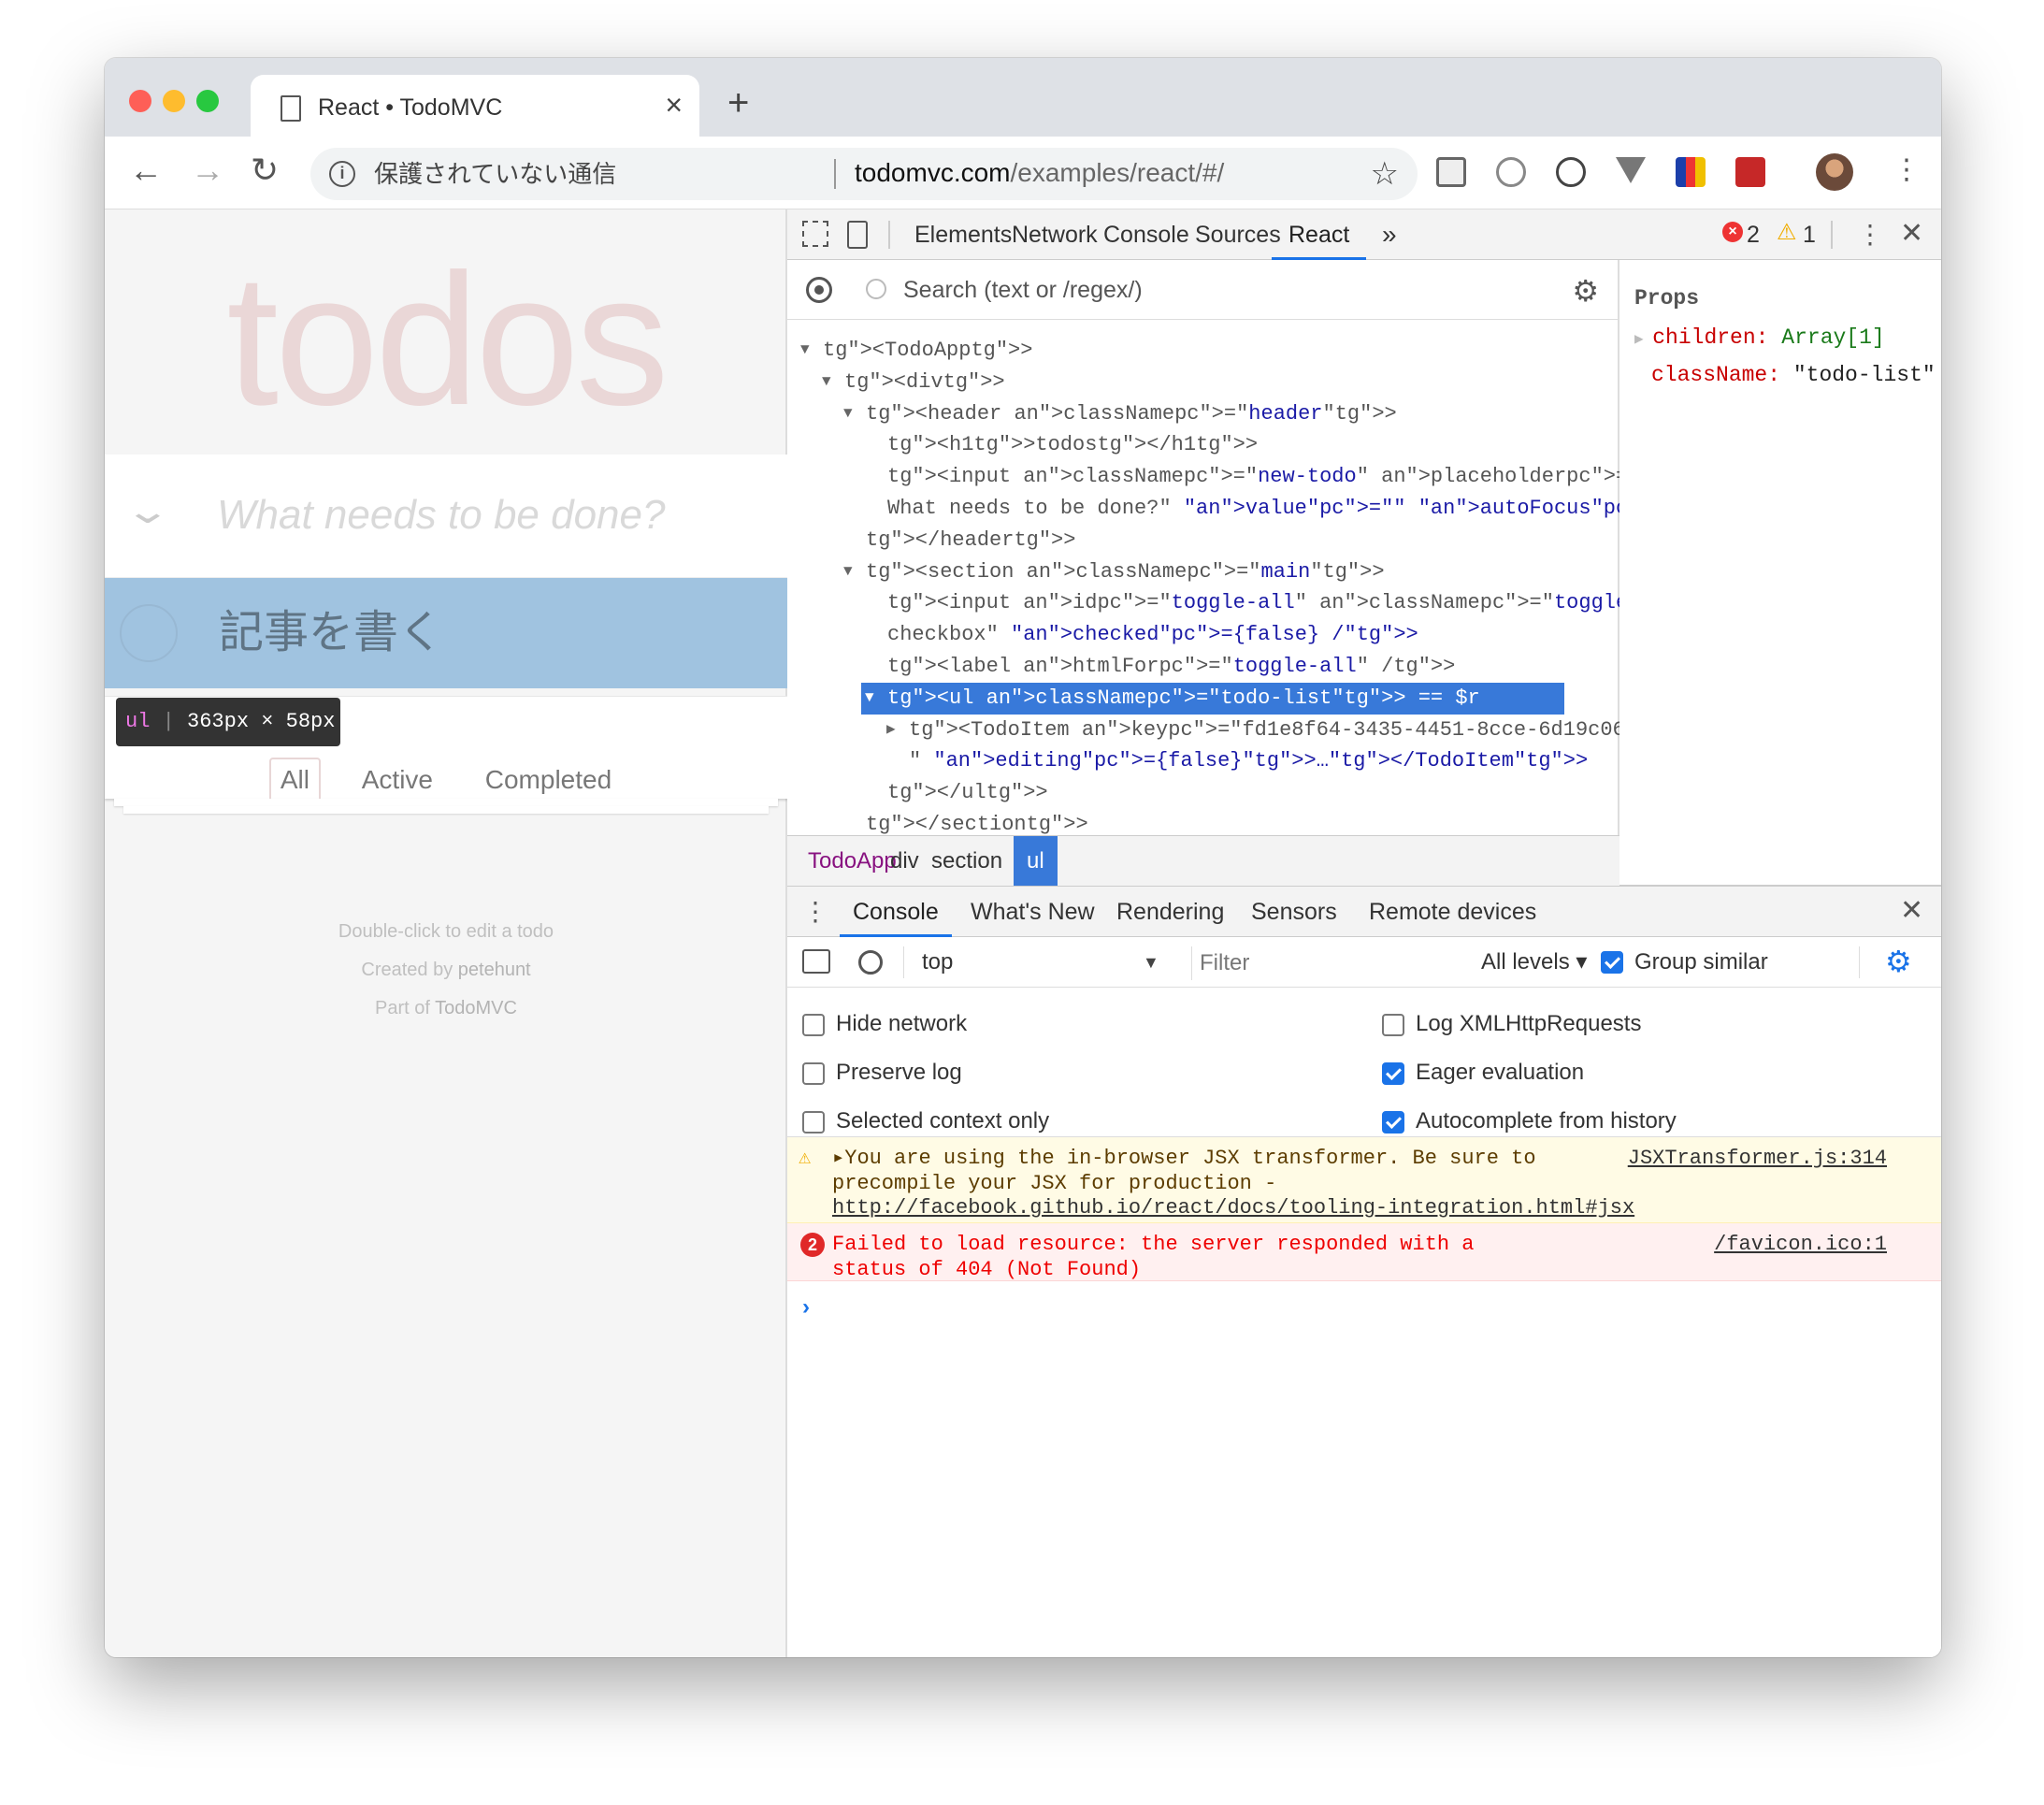 This screenshot has width=2044, height=1805. Describe the element at coordinates (397, 780) in the screenshot. I see `filter-active: Active` at that location.